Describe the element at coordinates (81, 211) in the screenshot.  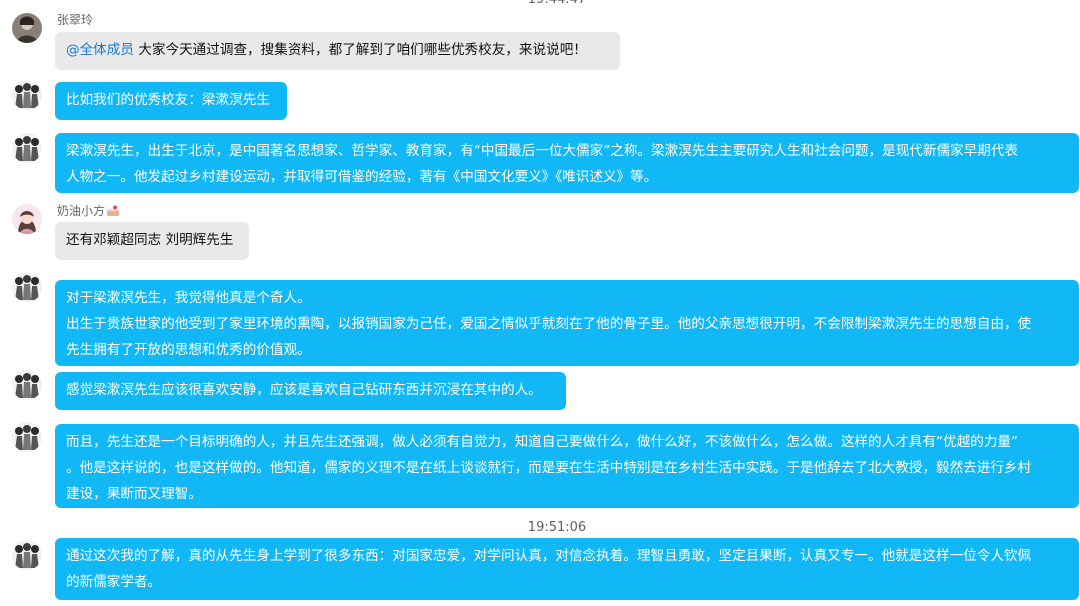
I see `sender-name-text: 奶油小方` at that location.